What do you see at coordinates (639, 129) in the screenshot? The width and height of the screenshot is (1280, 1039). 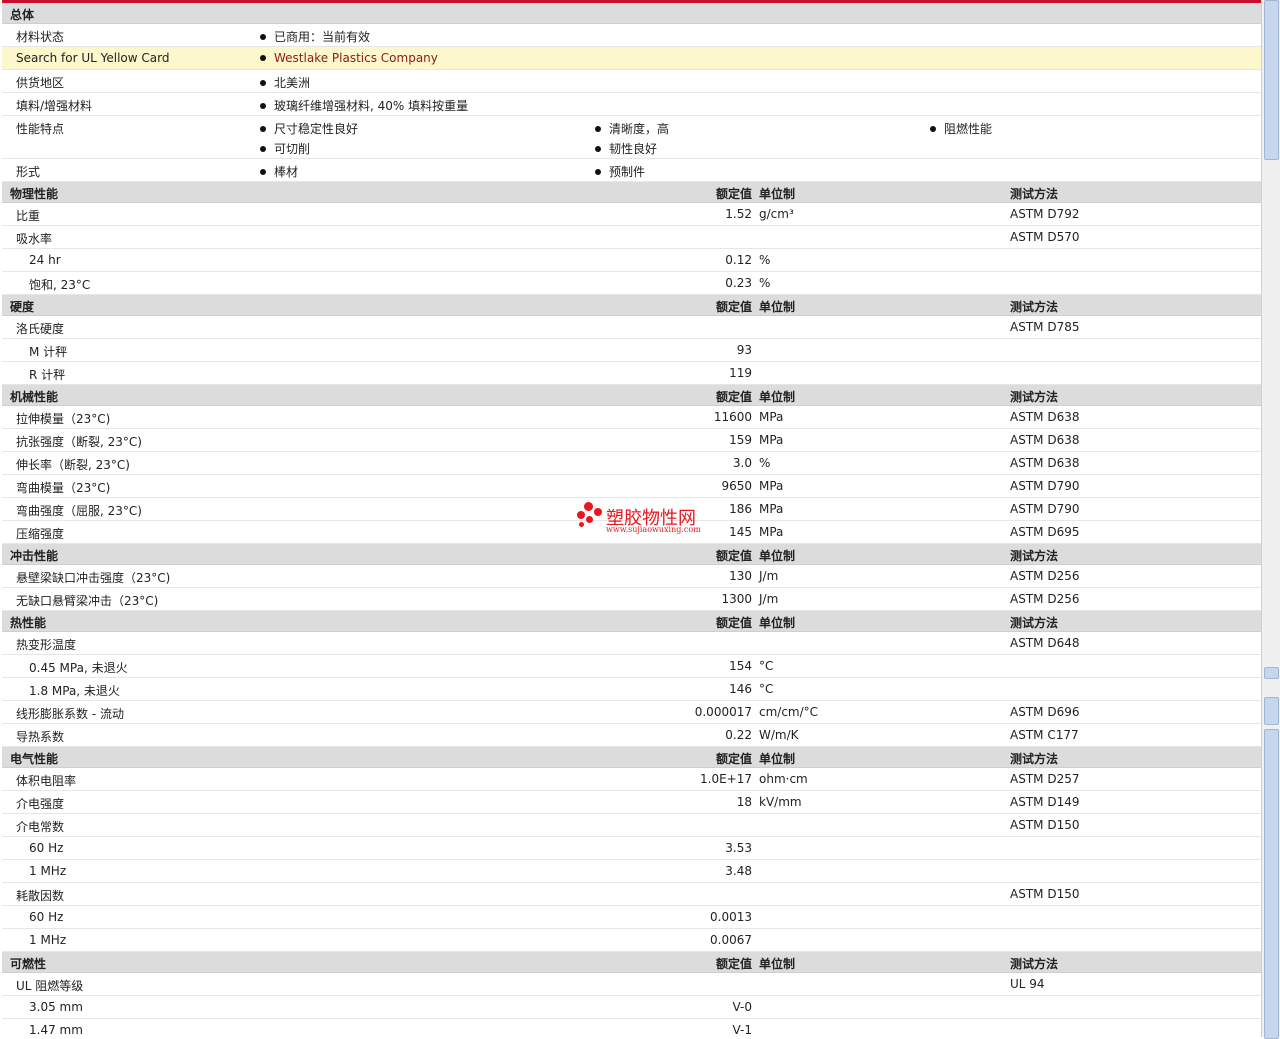 I see `bullet-text: 清晰度，高` at bounding box center [639, 129].